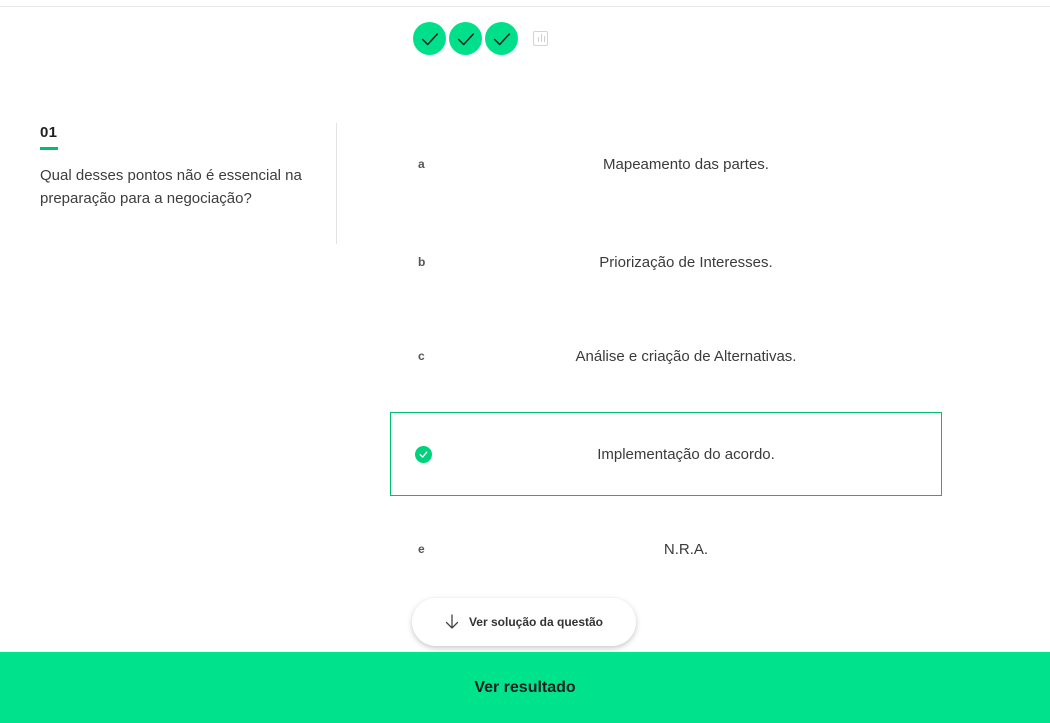 Image resolution: width=1050 pixels, height=723 pixels. Describe the element at coordinates (49, 148) in the screenshot. I see `question-number-underline` at that location.